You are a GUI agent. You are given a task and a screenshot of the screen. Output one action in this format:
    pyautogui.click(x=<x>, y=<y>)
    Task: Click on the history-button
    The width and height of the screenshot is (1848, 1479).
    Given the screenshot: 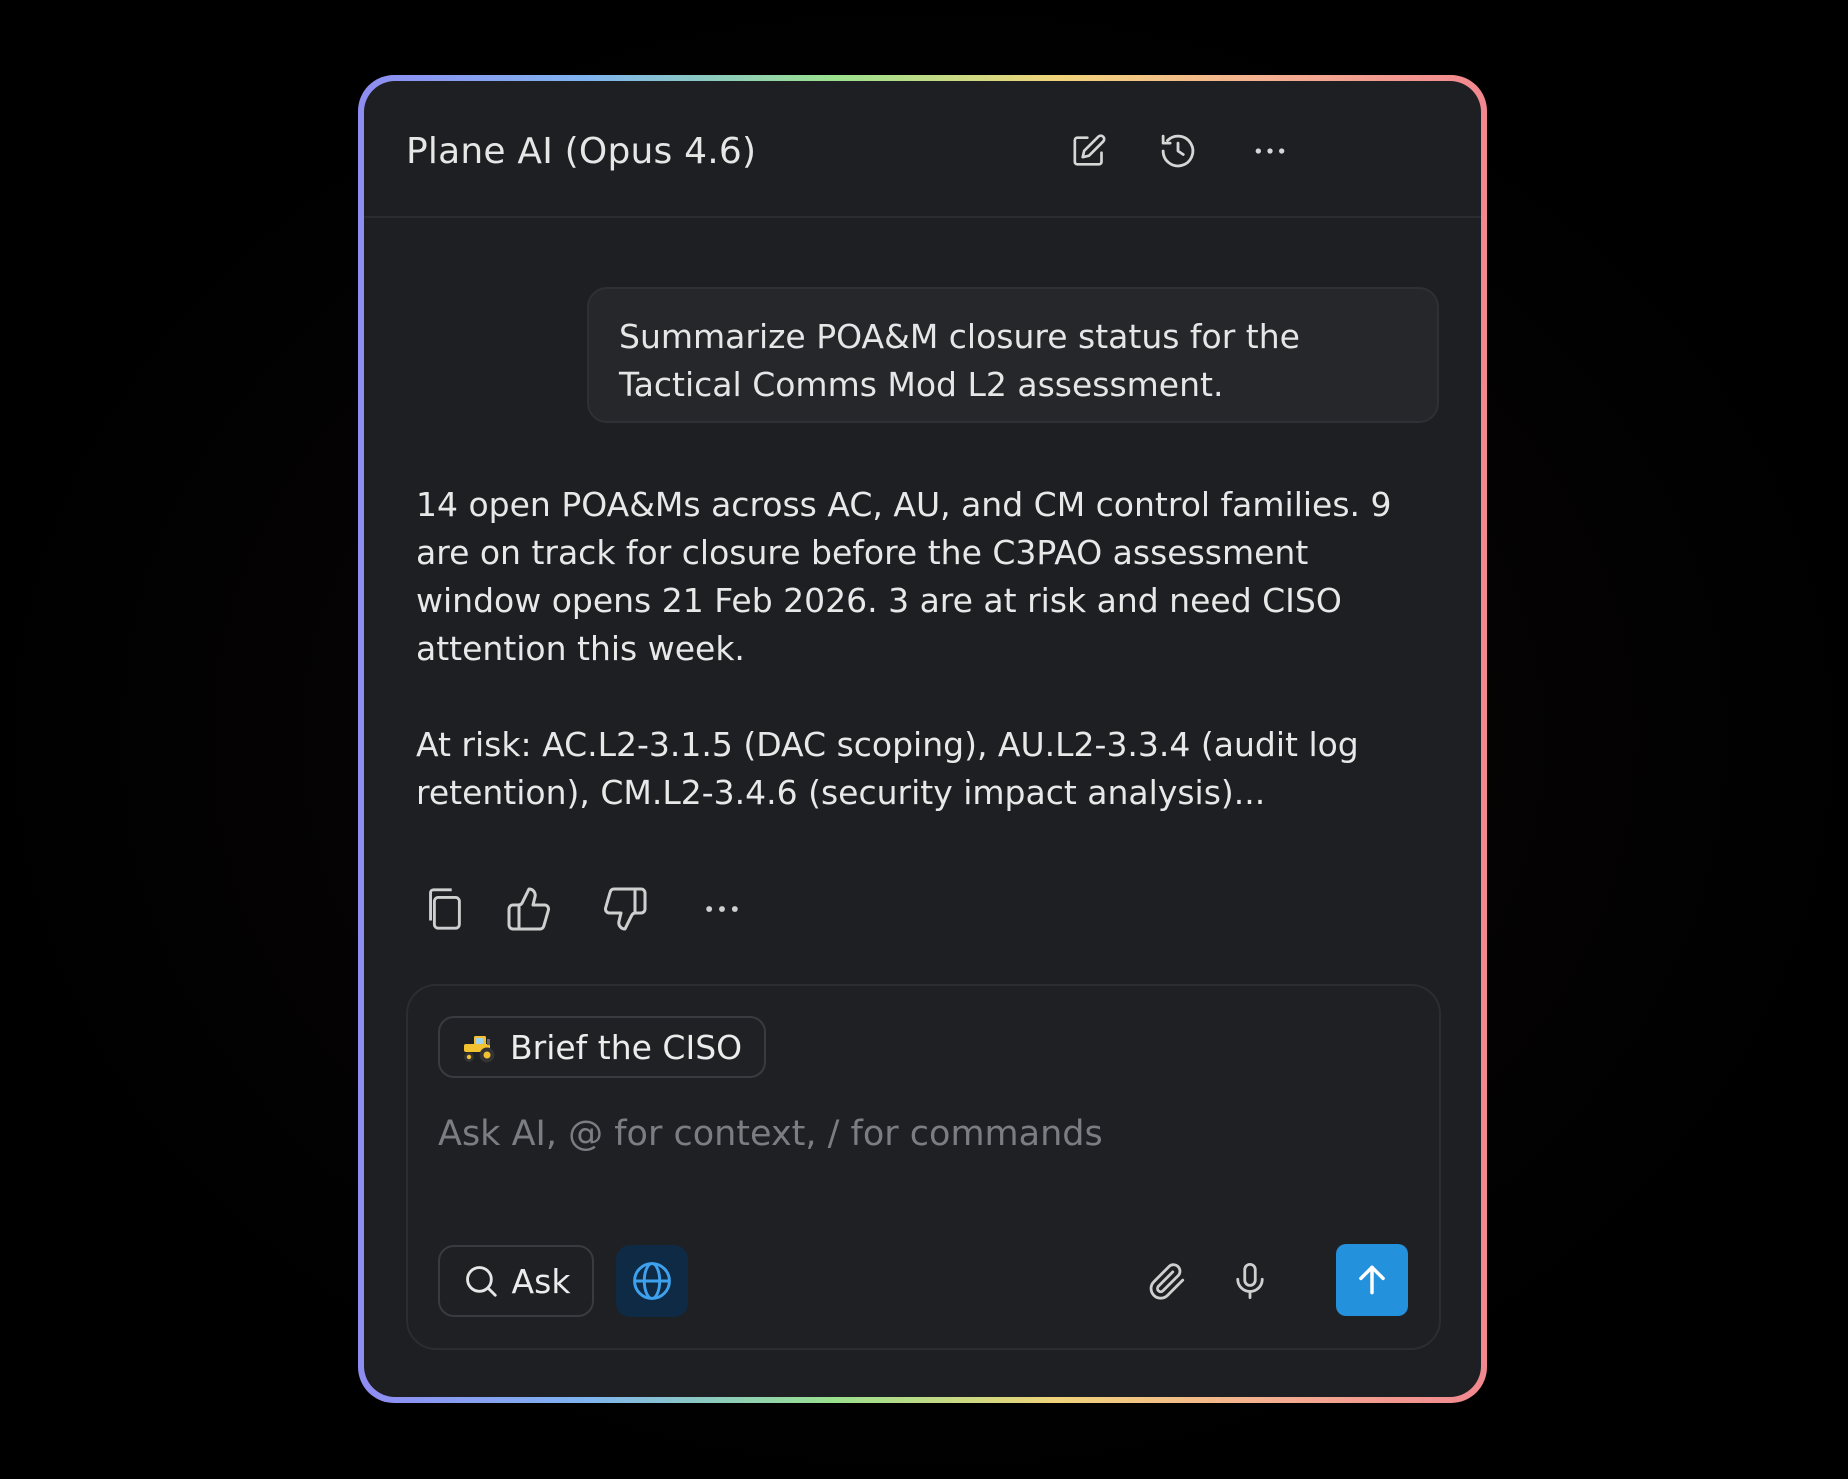 What is the action you would take?
    pyautogui.click(x=1178, y=151)
    